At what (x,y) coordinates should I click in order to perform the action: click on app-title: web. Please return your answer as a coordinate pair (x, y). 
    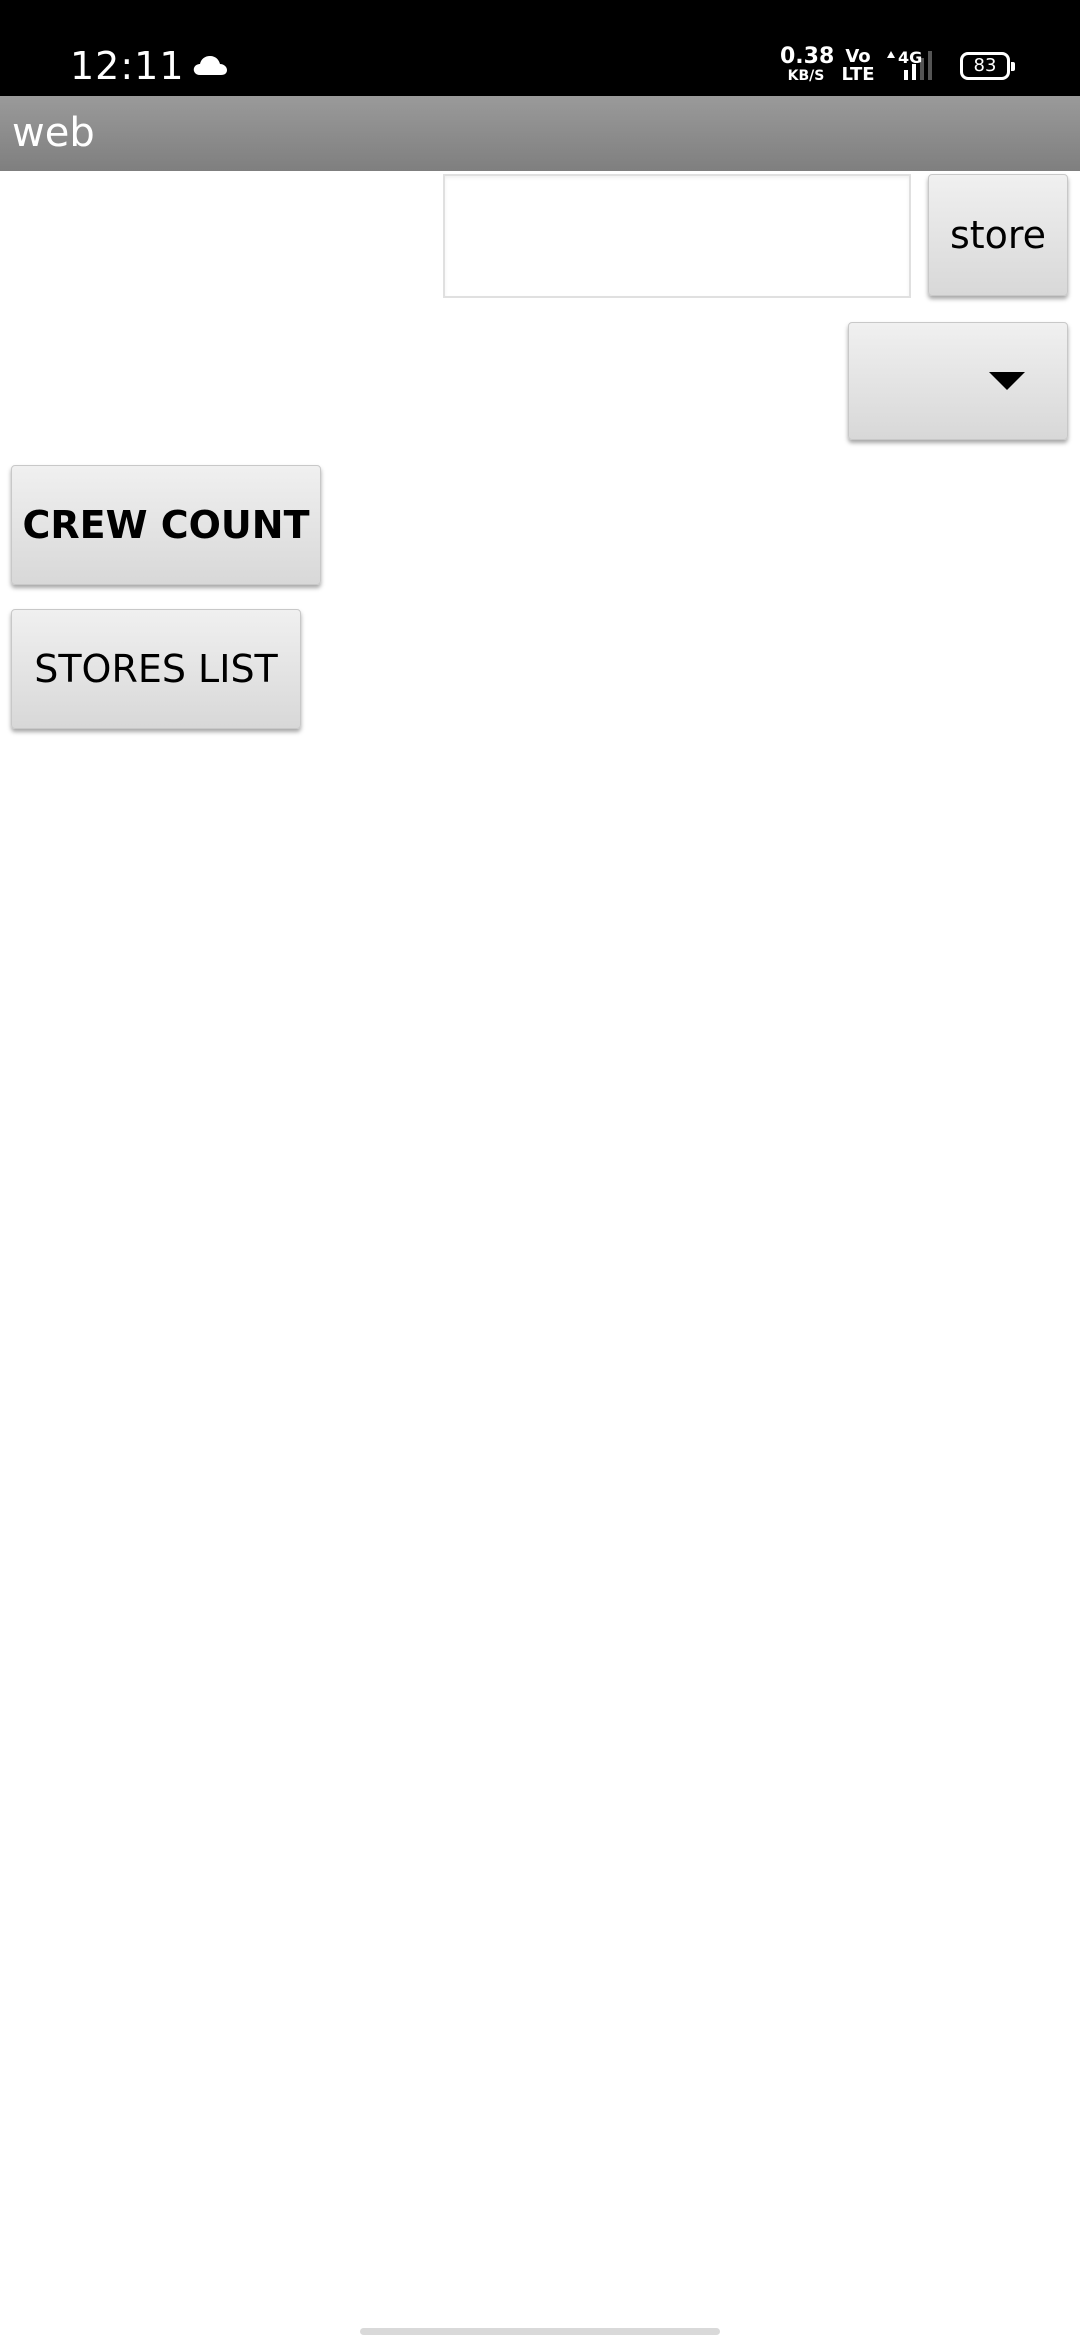
    Looking at the image, I should click on (53, 133).